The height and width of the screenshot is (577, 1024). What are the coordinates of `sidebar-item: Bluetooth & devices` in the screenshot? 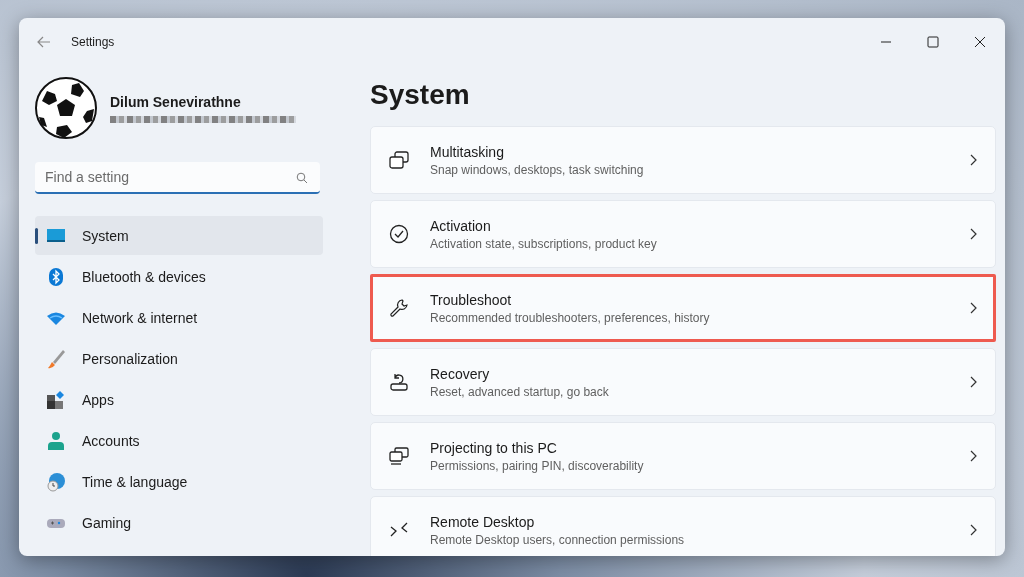 It's located at (179, 276).